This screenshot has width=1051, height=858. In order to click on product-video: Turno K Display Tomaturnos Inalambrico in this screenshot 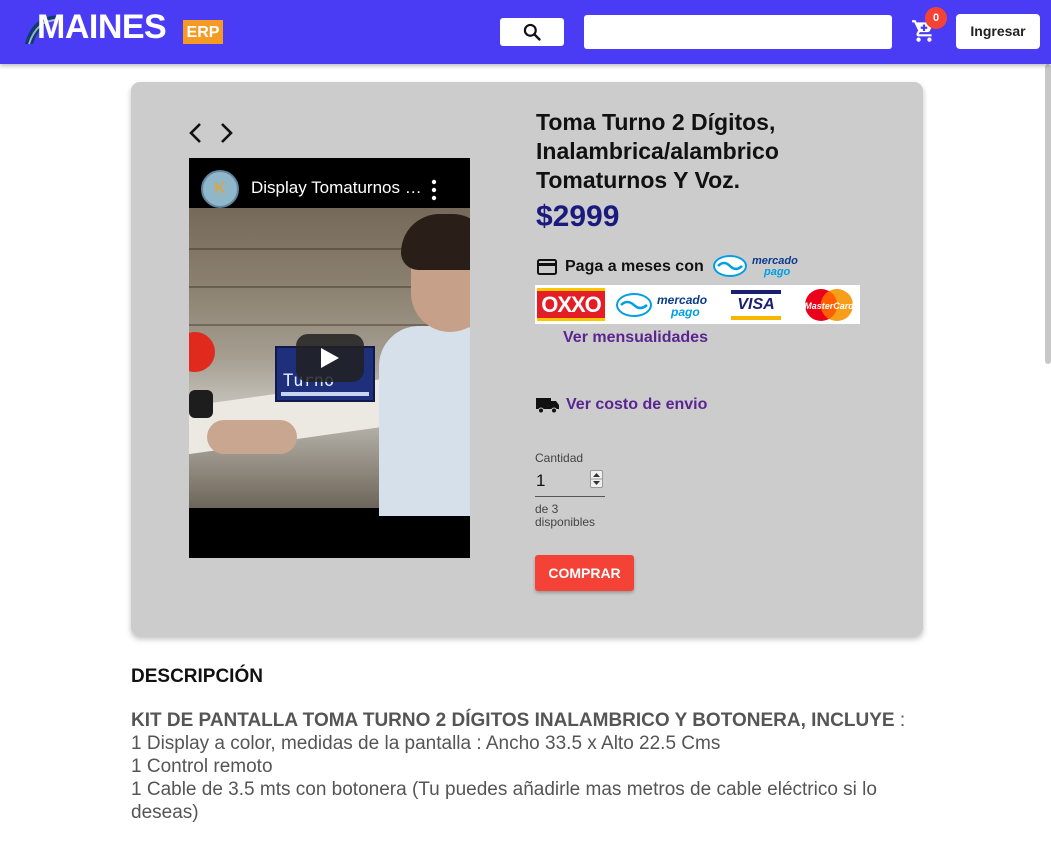, I will do `click(329, 358)`.